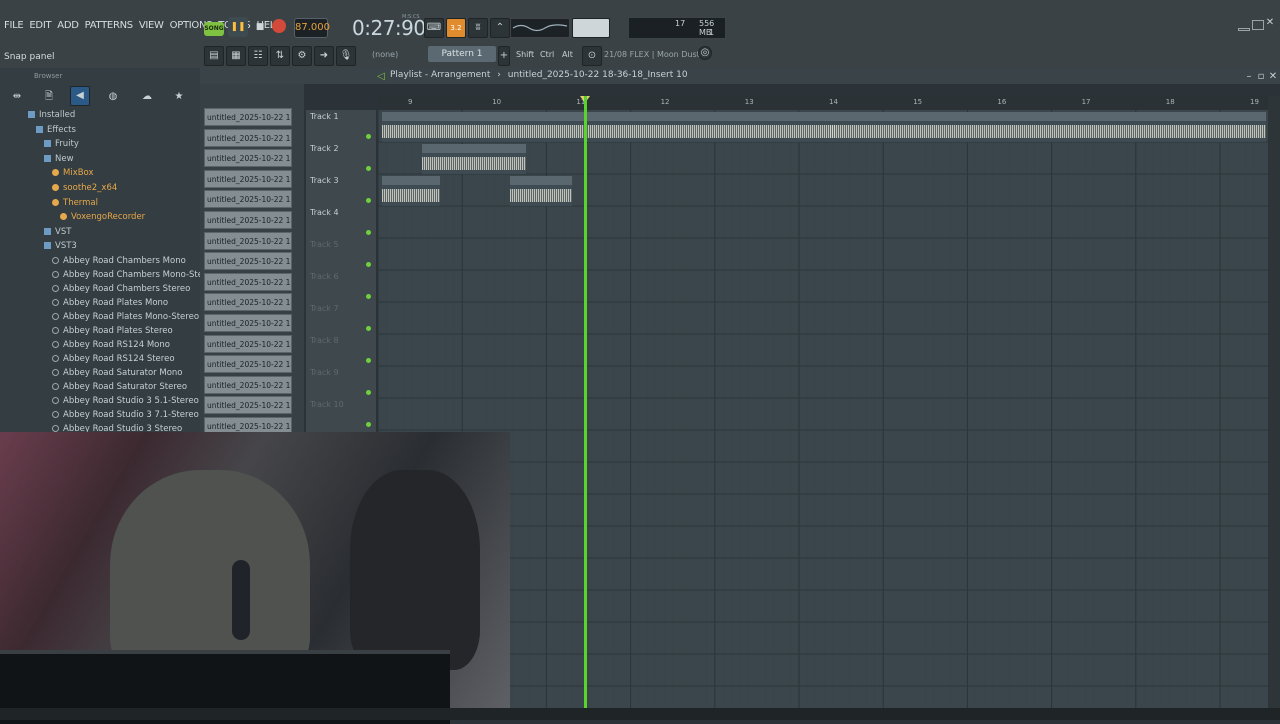  What do you see at coordinates (385, 54) in the screenshot?
I see `snap-select: (none)` at bounding box center [385, 54].